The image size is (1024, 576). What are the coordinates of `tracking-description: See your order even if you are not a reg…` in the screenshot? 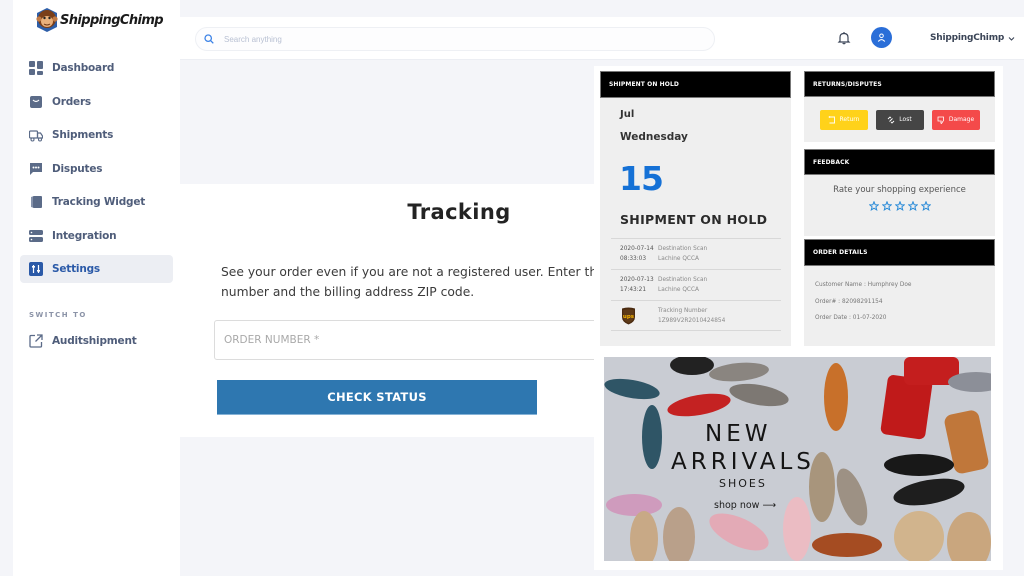 It's located at (431, 282).